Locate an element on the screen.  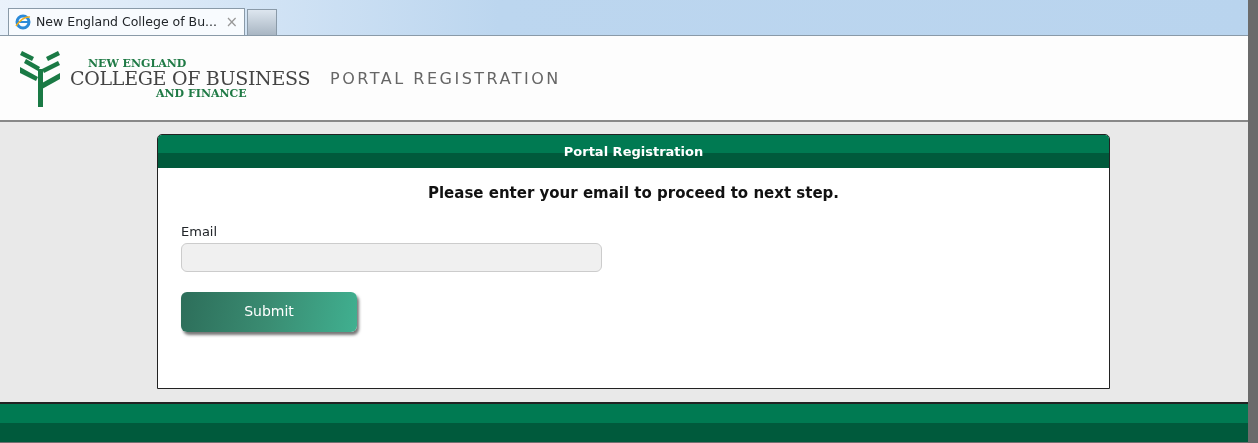
new-tab-button is located at coordinates (262, 22).